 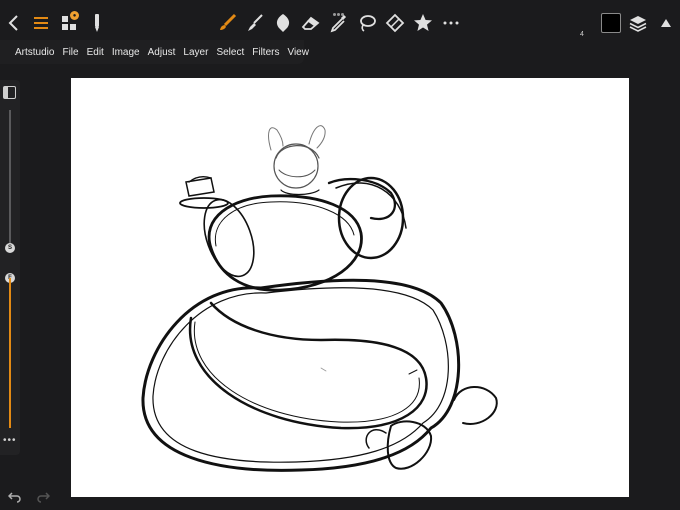 What do you see at coordinates (14, 498) in the screenshot?
I see `undo-icon` at bounding box center [14, 498].